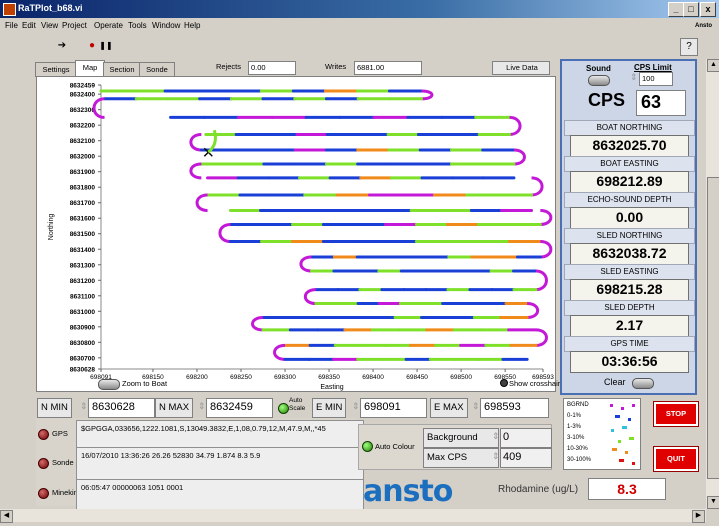 This screenshot has width=719, height=526. What do you see at coordinates (676, 9) in the screenshot?
I see `minimize-button: _` at bounding box center [676, 9].